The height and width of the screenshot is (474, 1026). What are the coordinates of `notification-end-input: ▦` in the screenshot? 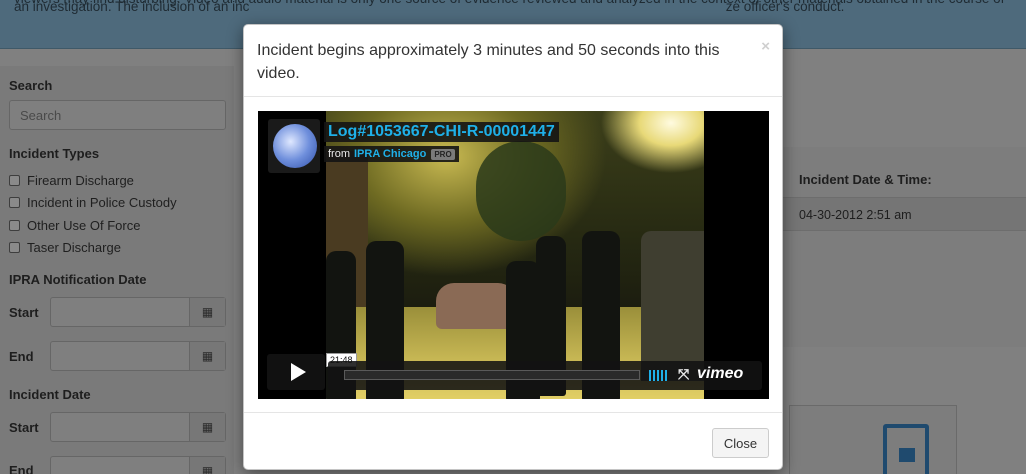 It's located at (138, 356).